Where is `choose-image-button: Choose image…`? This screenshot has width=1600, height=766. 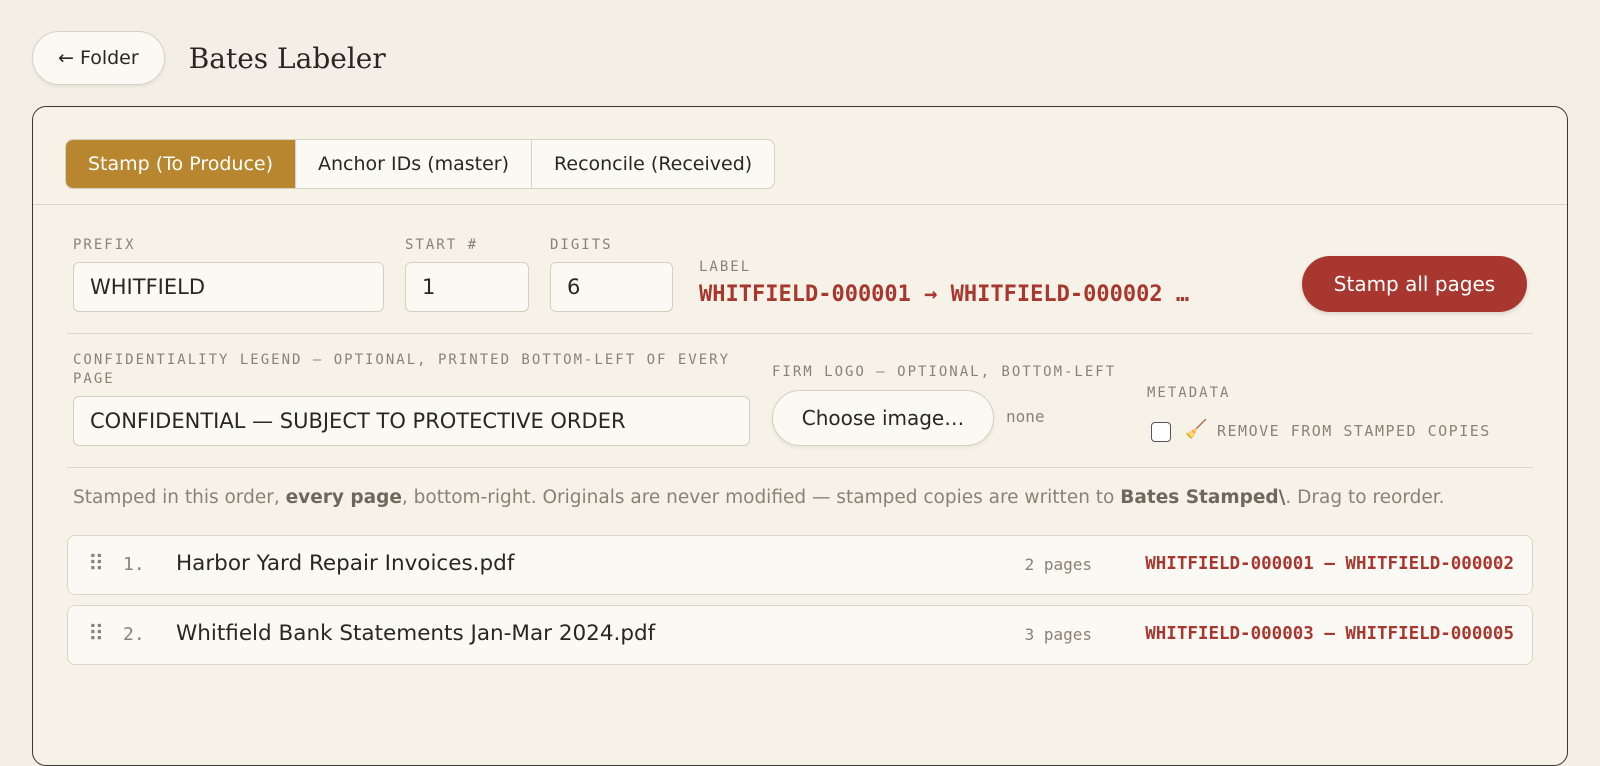 choose-image-button: Choose image… is located at coordinates (883, 418).